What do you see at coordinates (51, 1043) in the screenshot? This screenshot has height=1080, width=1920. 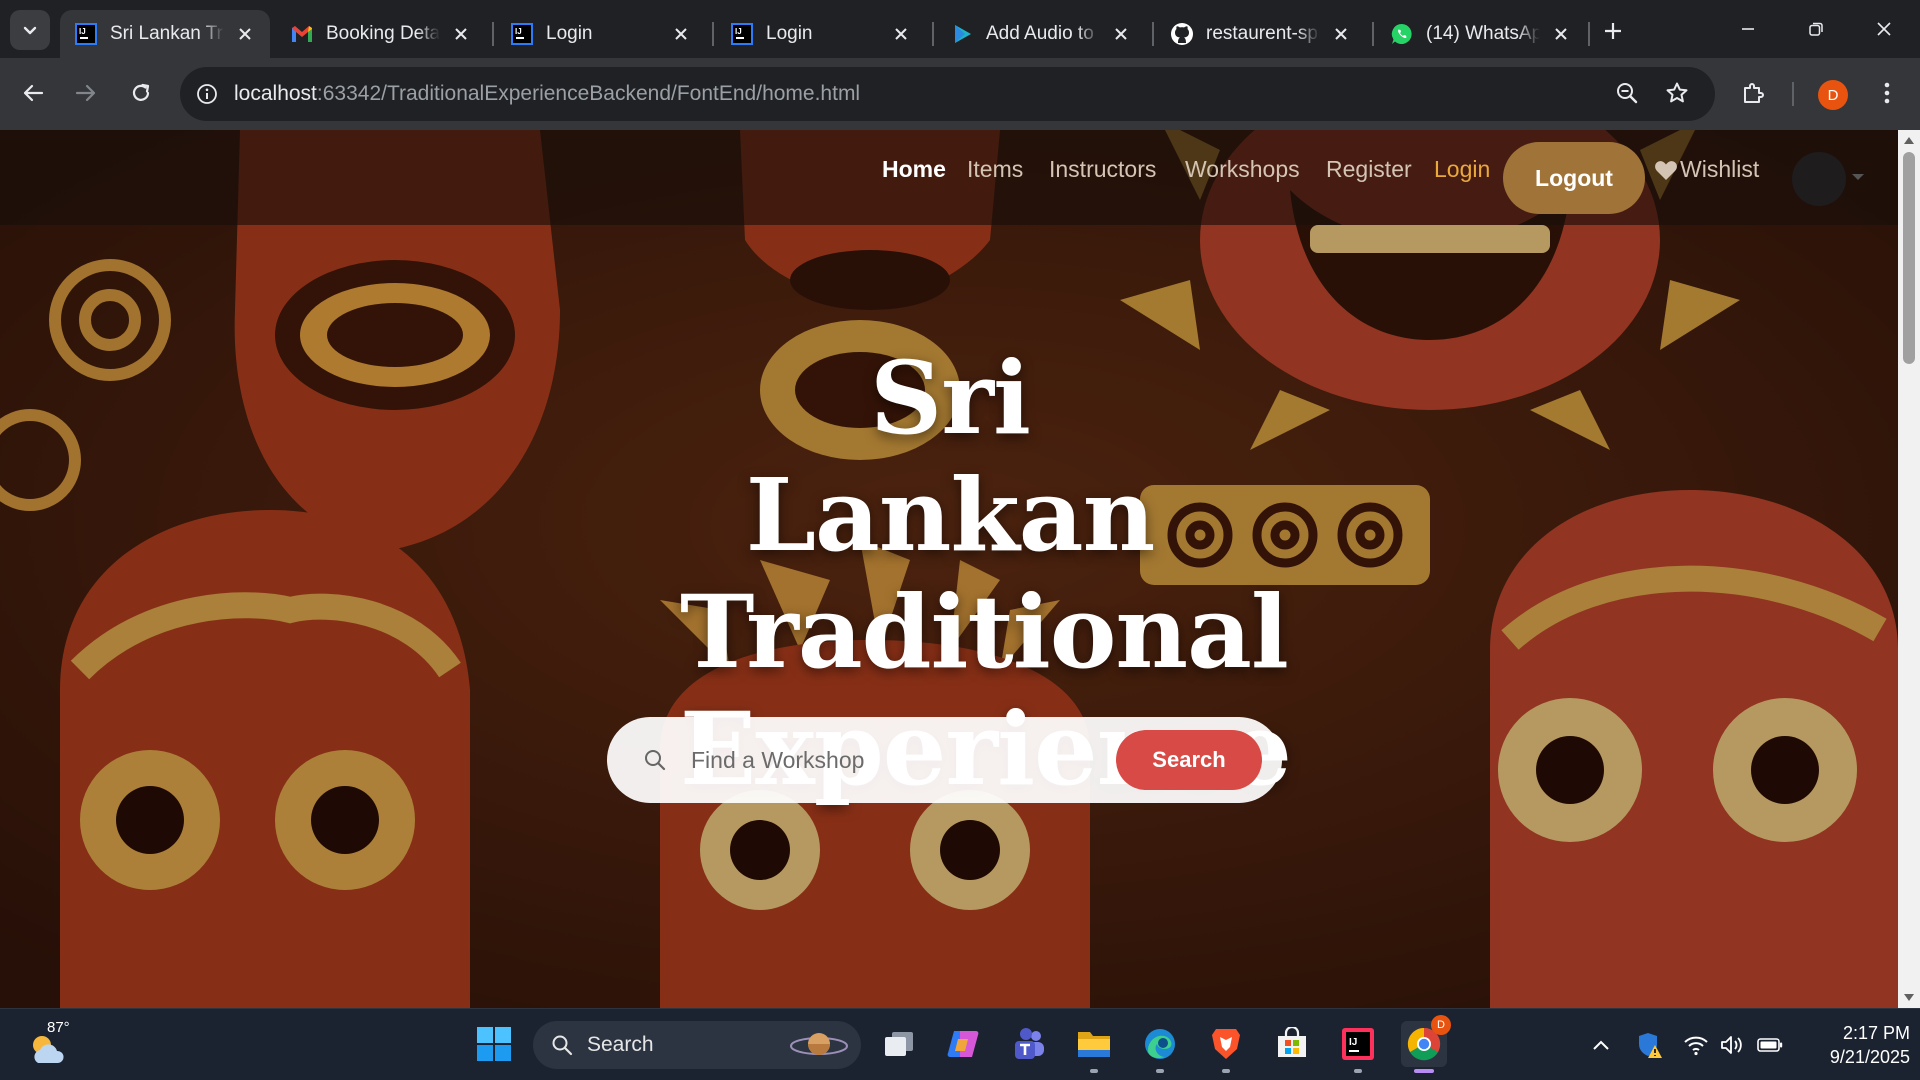 I see `weather-widget: 87°` at bounding box center [51, 1043].